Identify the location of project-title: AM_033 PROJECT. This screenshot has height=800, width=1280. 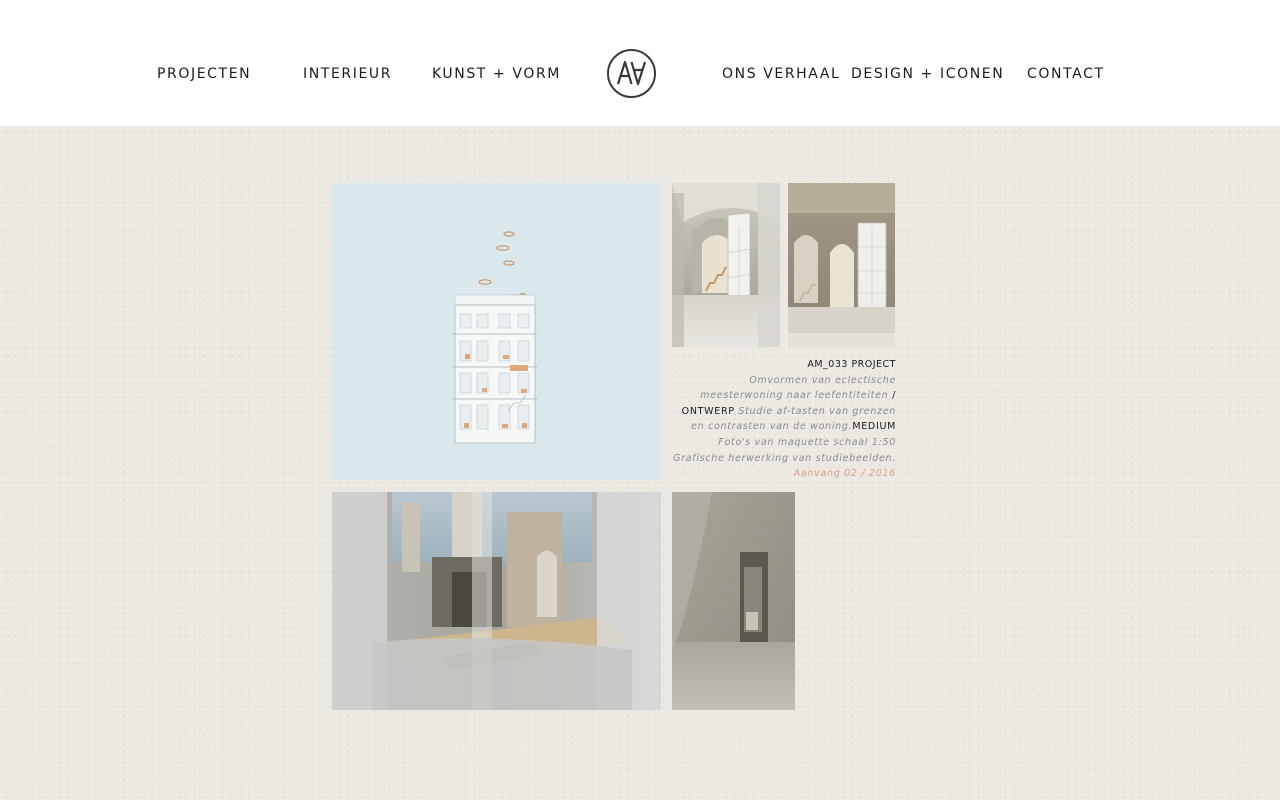
(851, 364).